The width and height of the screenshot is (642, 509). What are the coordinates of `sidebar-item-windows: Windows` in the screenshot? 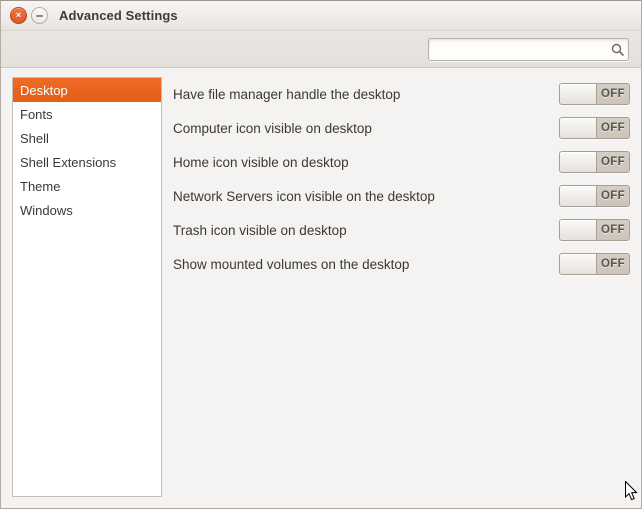 It's located at (87, 210).